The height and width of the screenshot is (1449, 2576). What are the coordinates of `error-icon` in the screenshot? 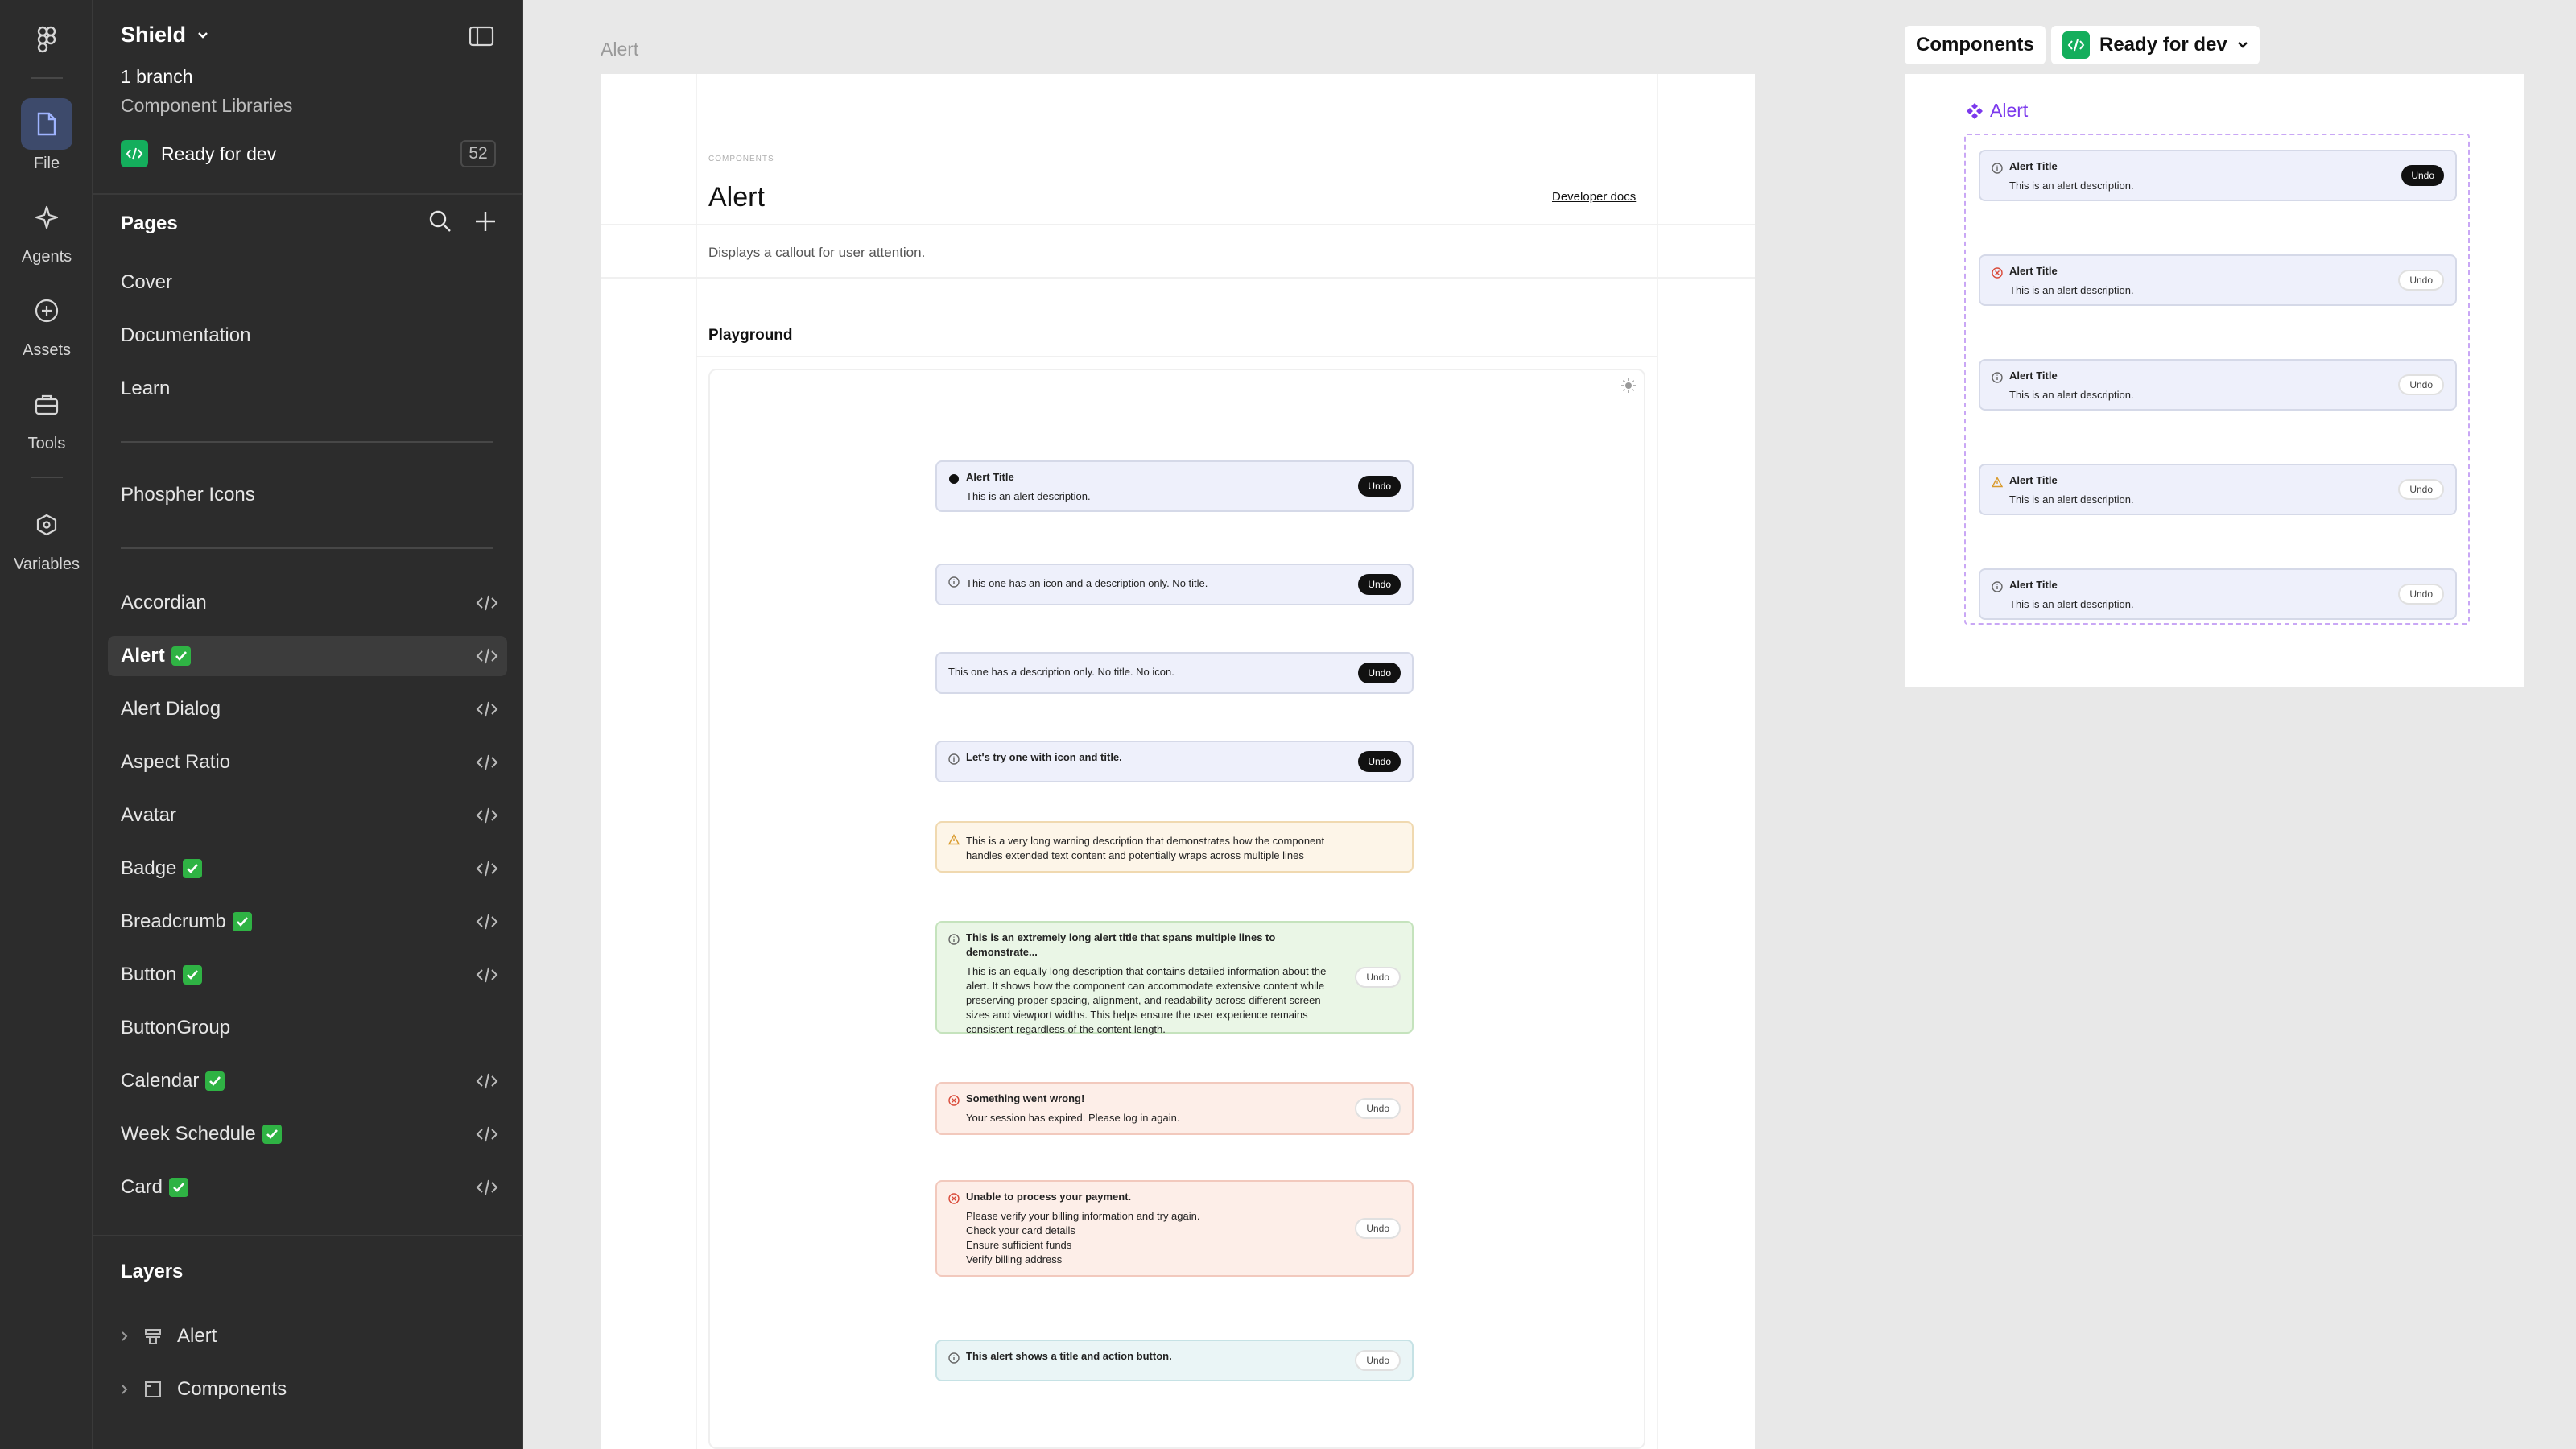 It's located at (954, 1100).